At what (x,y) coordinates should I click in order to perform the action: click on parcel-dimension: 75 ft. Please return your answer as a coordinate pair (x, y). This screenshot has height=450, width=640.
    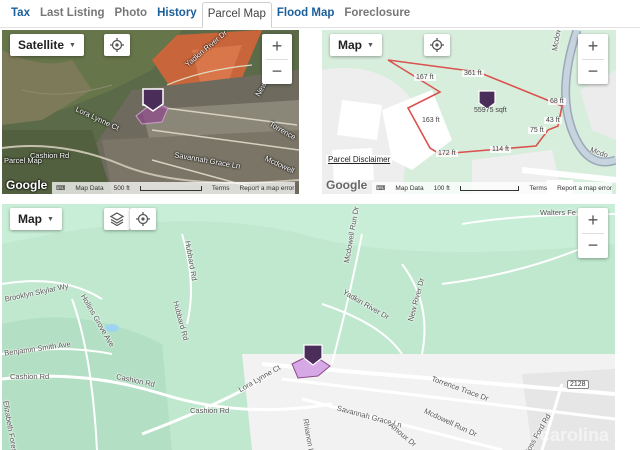
    Looking at the image, I should click on (537, 130).